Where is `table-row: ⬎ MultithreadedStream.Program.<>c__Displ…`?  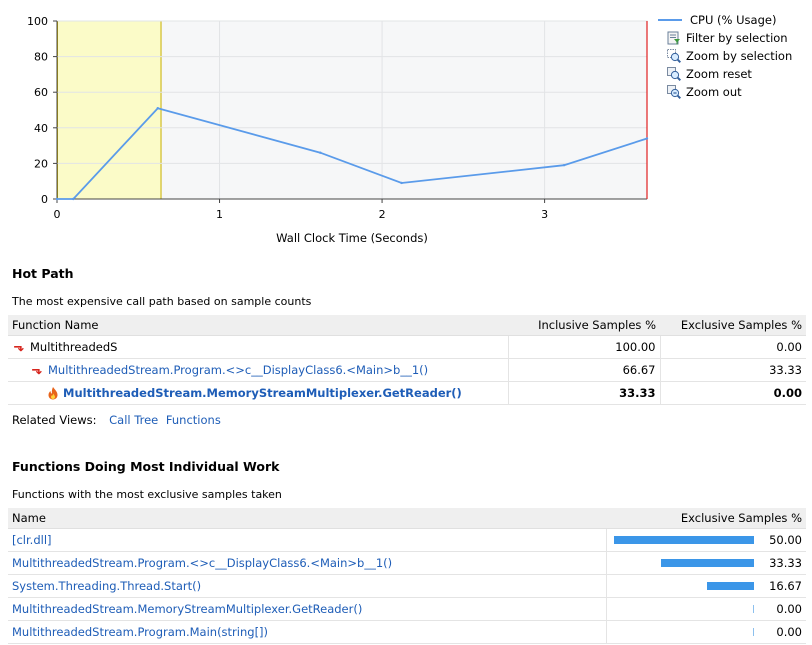
table-row: ⬎ MultithreadedStream.Program.<>c__Displ… is located at coordinates (407, 370).